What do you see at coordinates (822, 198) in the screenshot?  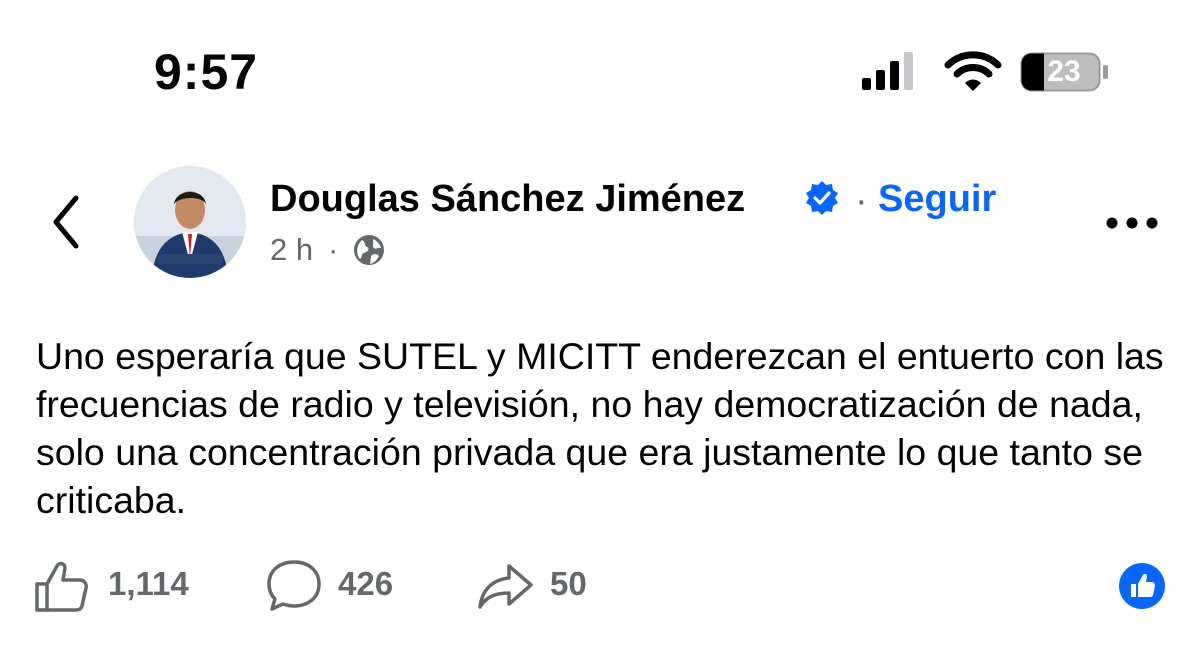 I see `verified-badge-icon` at bounding box center [822, 198].